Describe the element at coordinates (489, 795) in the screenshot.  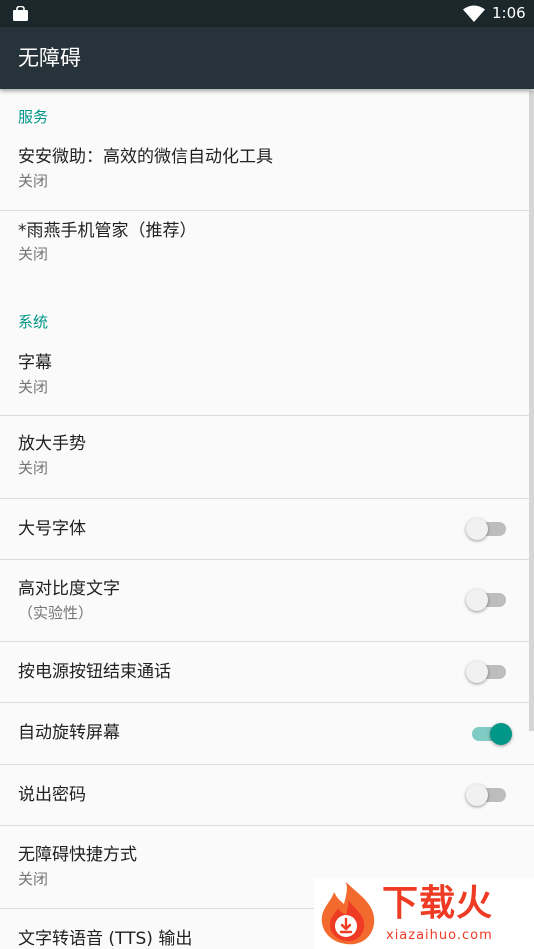
I see `speak-passwords-toggle` at that location.